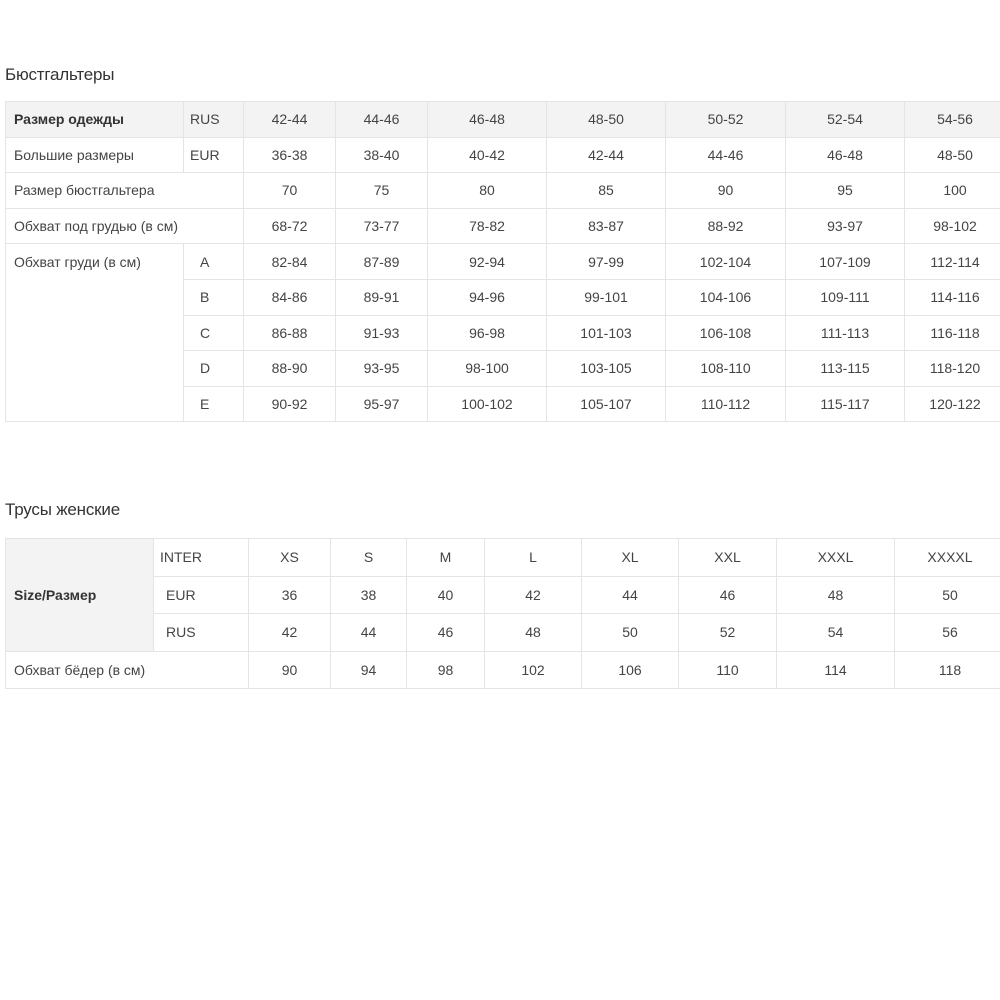  What do you see at coordinates (947, 669) in the screenshot?
I see `table-cell: 118` at bounding box center [947, 669].